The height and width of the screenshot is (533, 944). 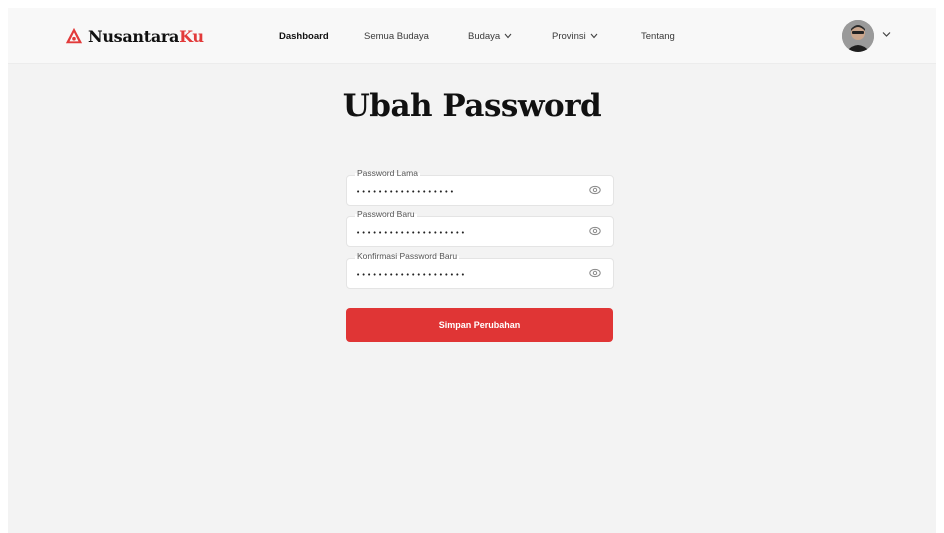 I want to click on new-password-label: Password Baru, so click(x=386, y=214).